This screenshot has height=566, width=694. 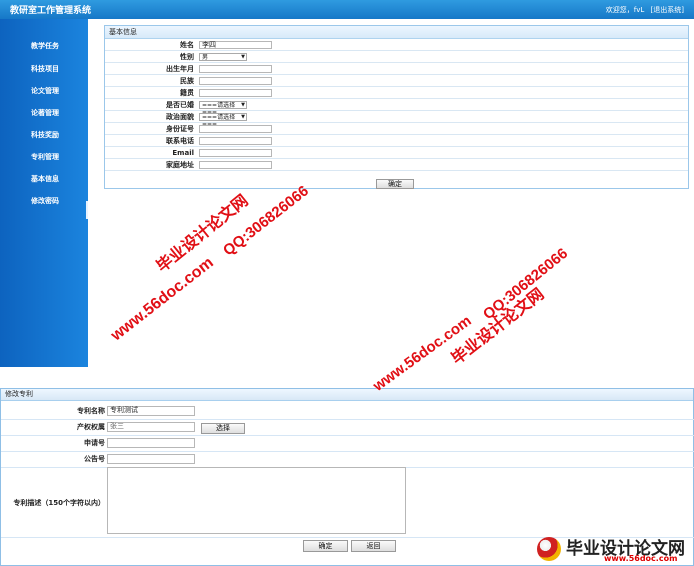 I want to click on patent-owner-row: 产权权属 张三 选择, so click(x=347, y=429).